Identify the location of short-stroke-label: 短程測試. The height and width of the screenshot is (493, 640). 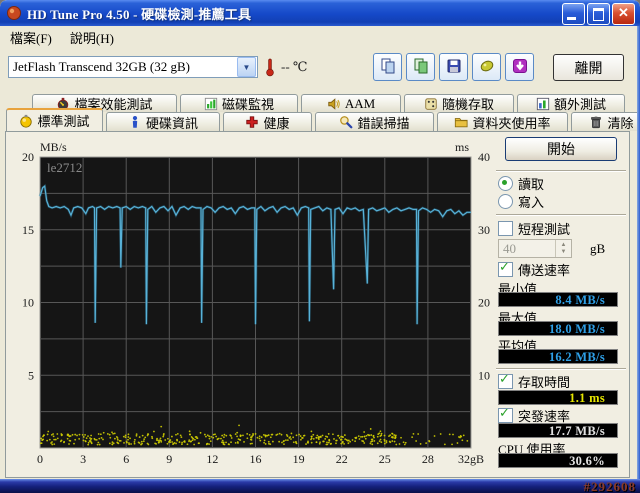
(544, 229).